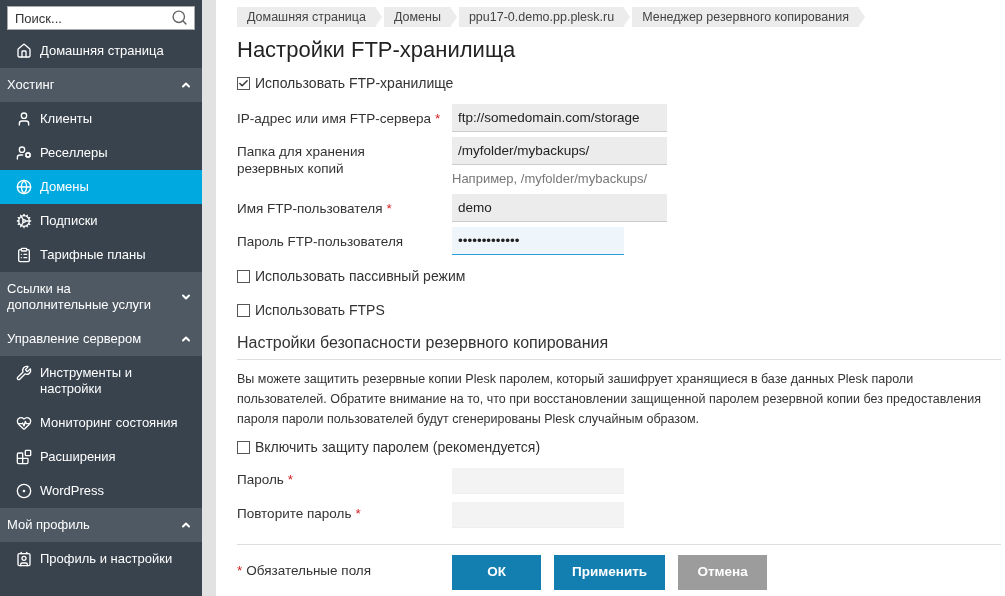 Image resolution: width=1005 pixels, height=596 pixels. What do you see at coordinates (619, 310) in the screenshot?
I see `checkbox-label: Использовать FTPS` at bounding box center [619, 310].